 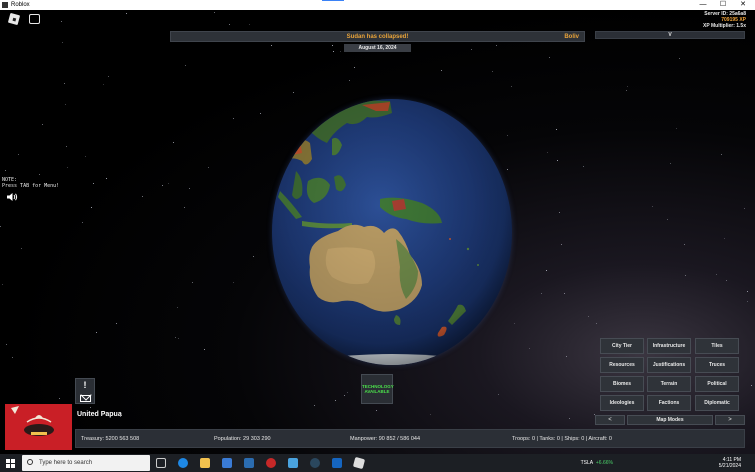 What do you see at coordinates (242, 439) in the screenshot?
I see `population-stat: Population: 29 303 290` at bounding box center [242, 439].